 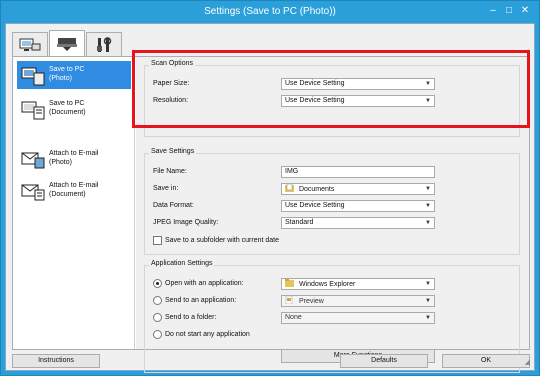 I want to click on radio-label: Do not start any application, so click(x=207, y=334).